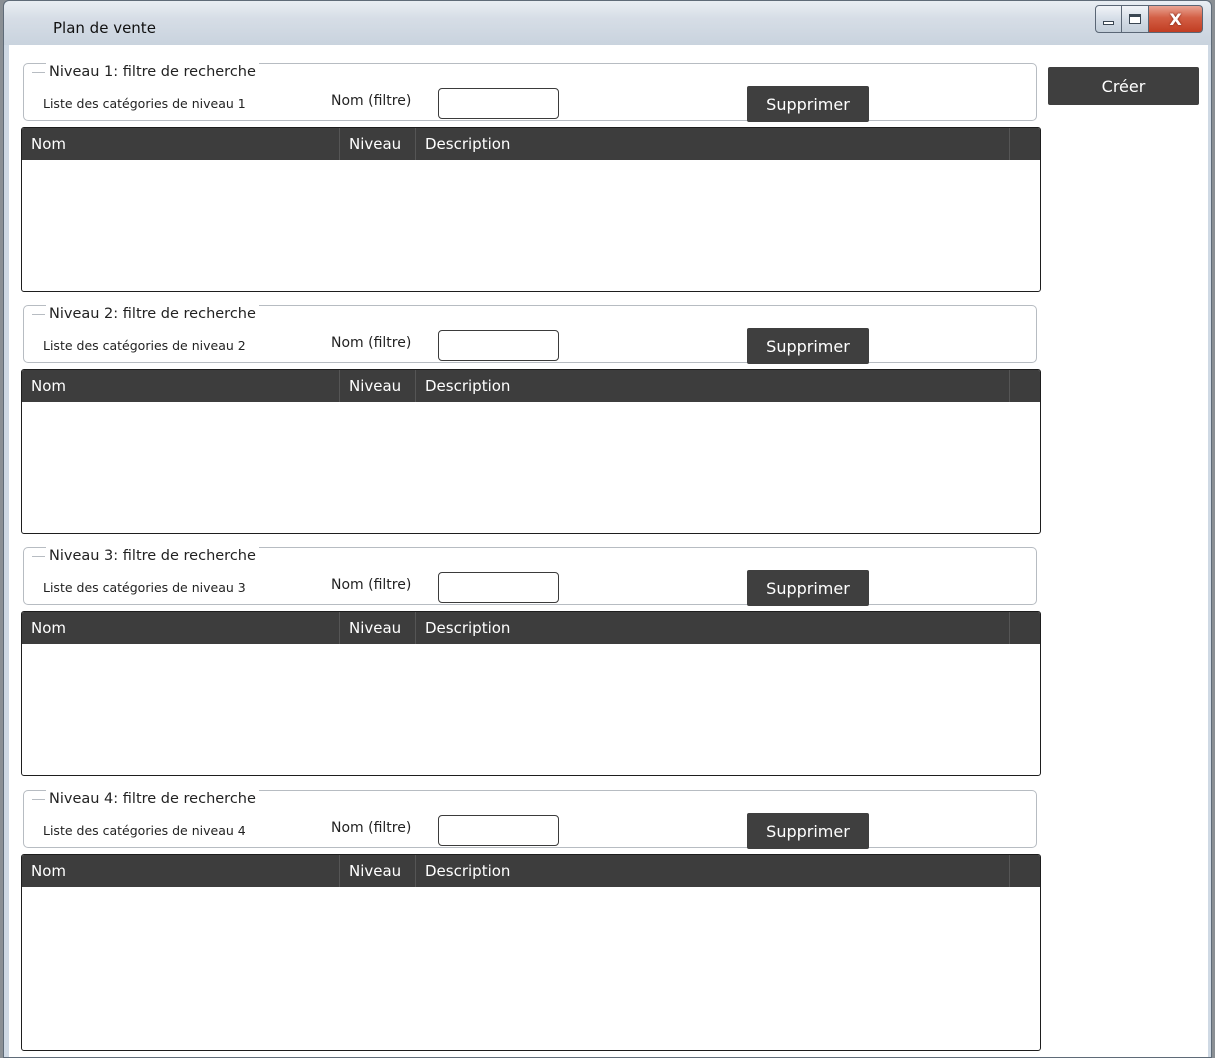 The width and height of the screenshot is (1215, 1058). Describe the element at coordinates (1108, 19) in the screenshot. I see `minimize-button` at that location.